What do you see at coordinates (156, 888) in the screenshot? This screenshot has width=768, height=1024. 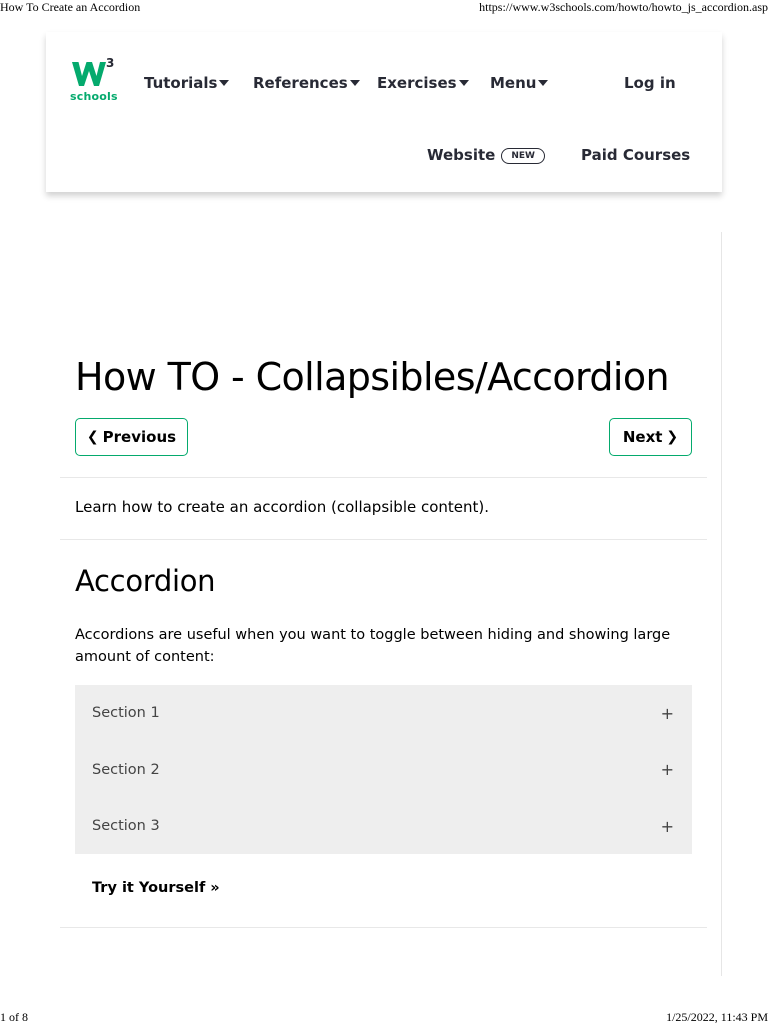 I see `try-it-yourself-link: Try it Yourself »` at bounding box center [156, 888].